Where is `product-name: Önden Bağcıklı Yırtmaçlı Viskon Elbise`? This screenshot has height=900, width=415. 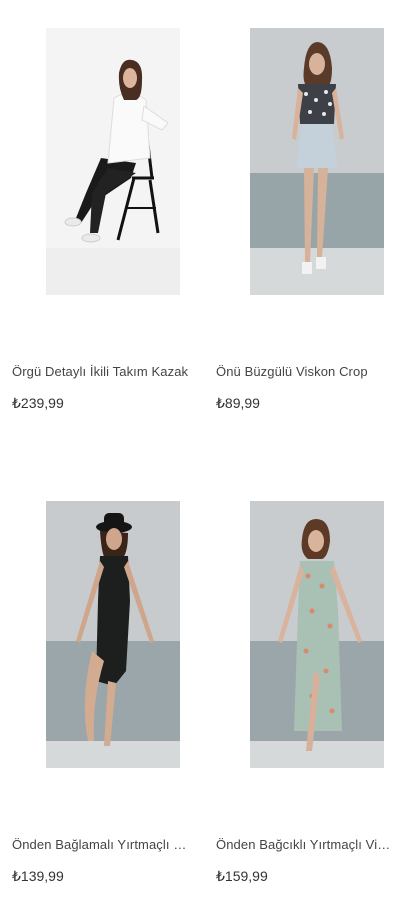 product-name: Önden Bağcıklı Yırtmaçlı Viskon Elbise is located at coordinates (305, 844).